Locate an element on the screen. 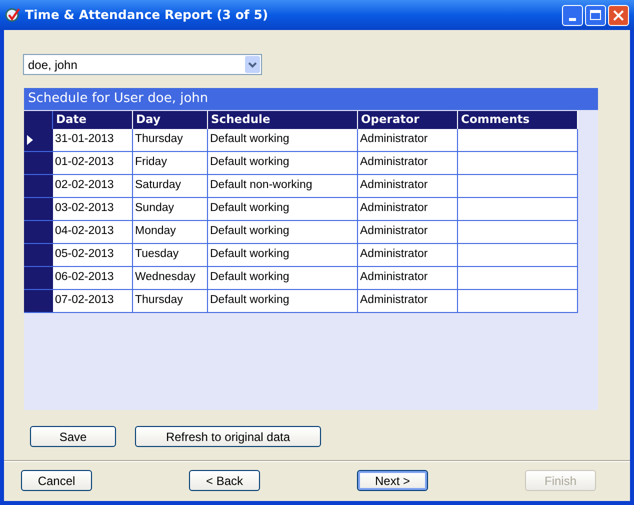 This screenshot has height=505, width=634. table-cell: 04-02-2013 is located at coordinates (93, 232).